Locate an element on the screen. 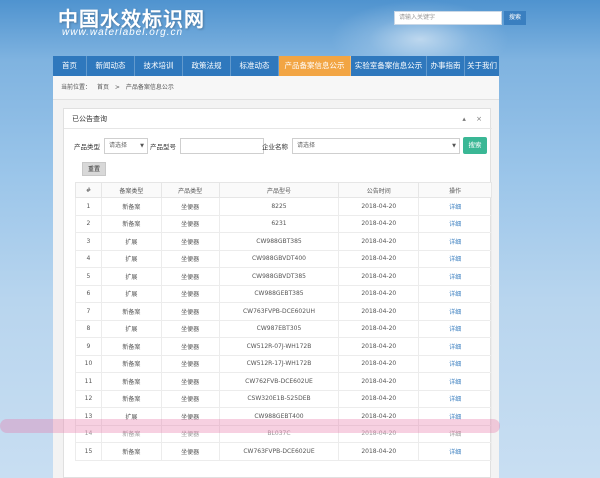 Image resolution: width=600 pixels, height=478 pixels. nav-item-about: 关于我们 is located at coordinates (482, 66).